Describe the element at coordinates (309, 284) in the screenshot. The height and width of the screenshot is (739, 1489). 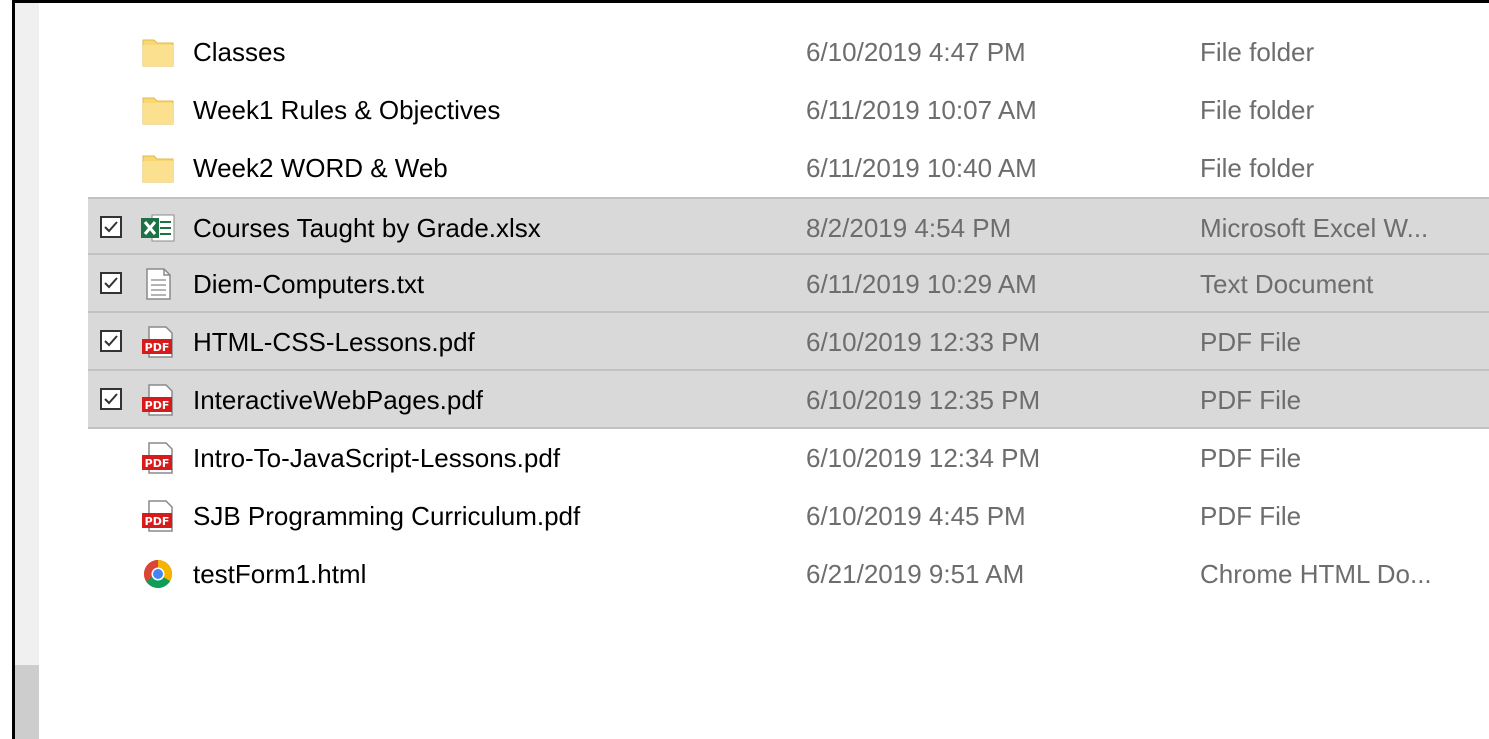
I see `file-name: Diem-Computers.txt` at that location.